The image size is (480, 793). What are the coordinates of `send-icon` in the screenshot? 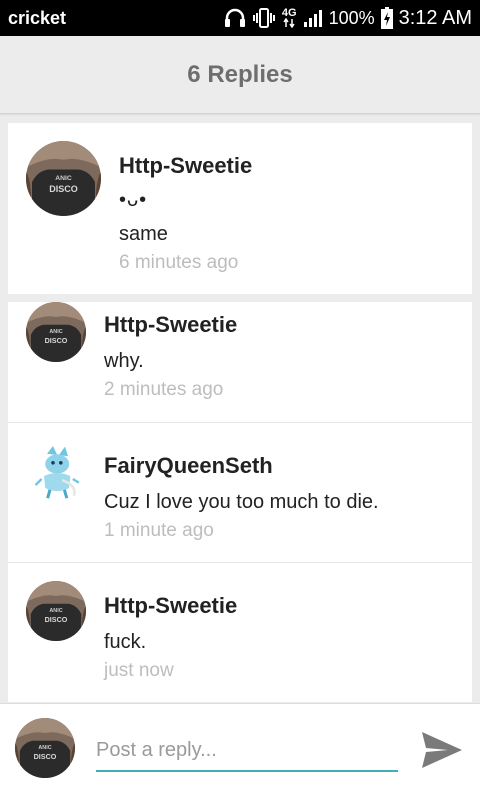 It's located at (442, 750).